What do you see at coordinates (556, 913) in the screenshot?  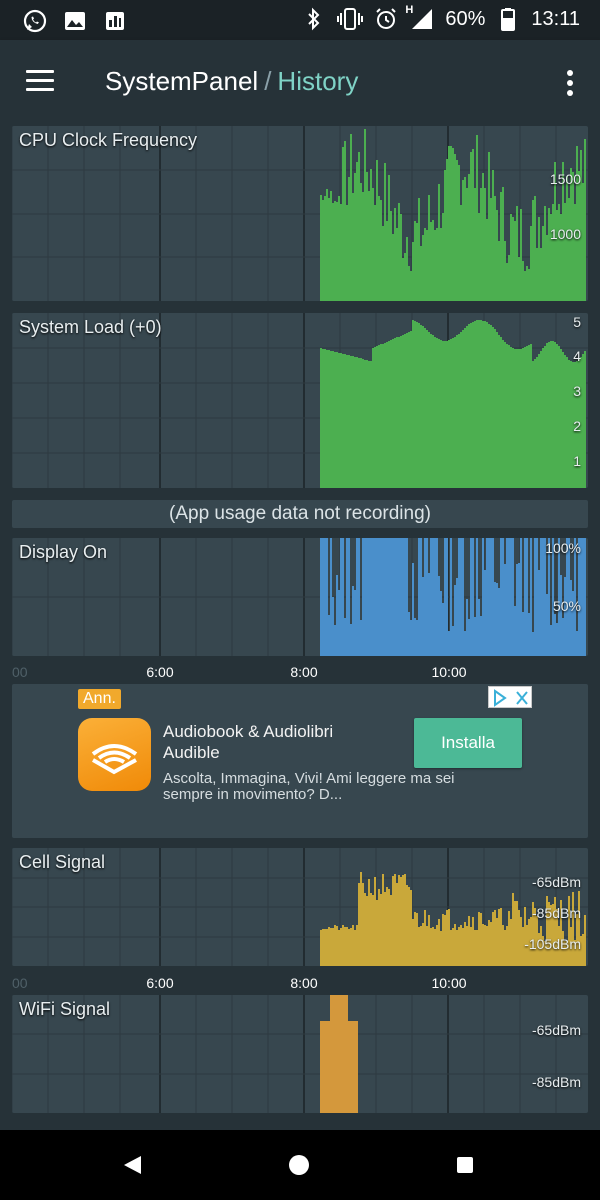 I see `cell-y-label-85: -85dBm` at bounding box center [556, 913].